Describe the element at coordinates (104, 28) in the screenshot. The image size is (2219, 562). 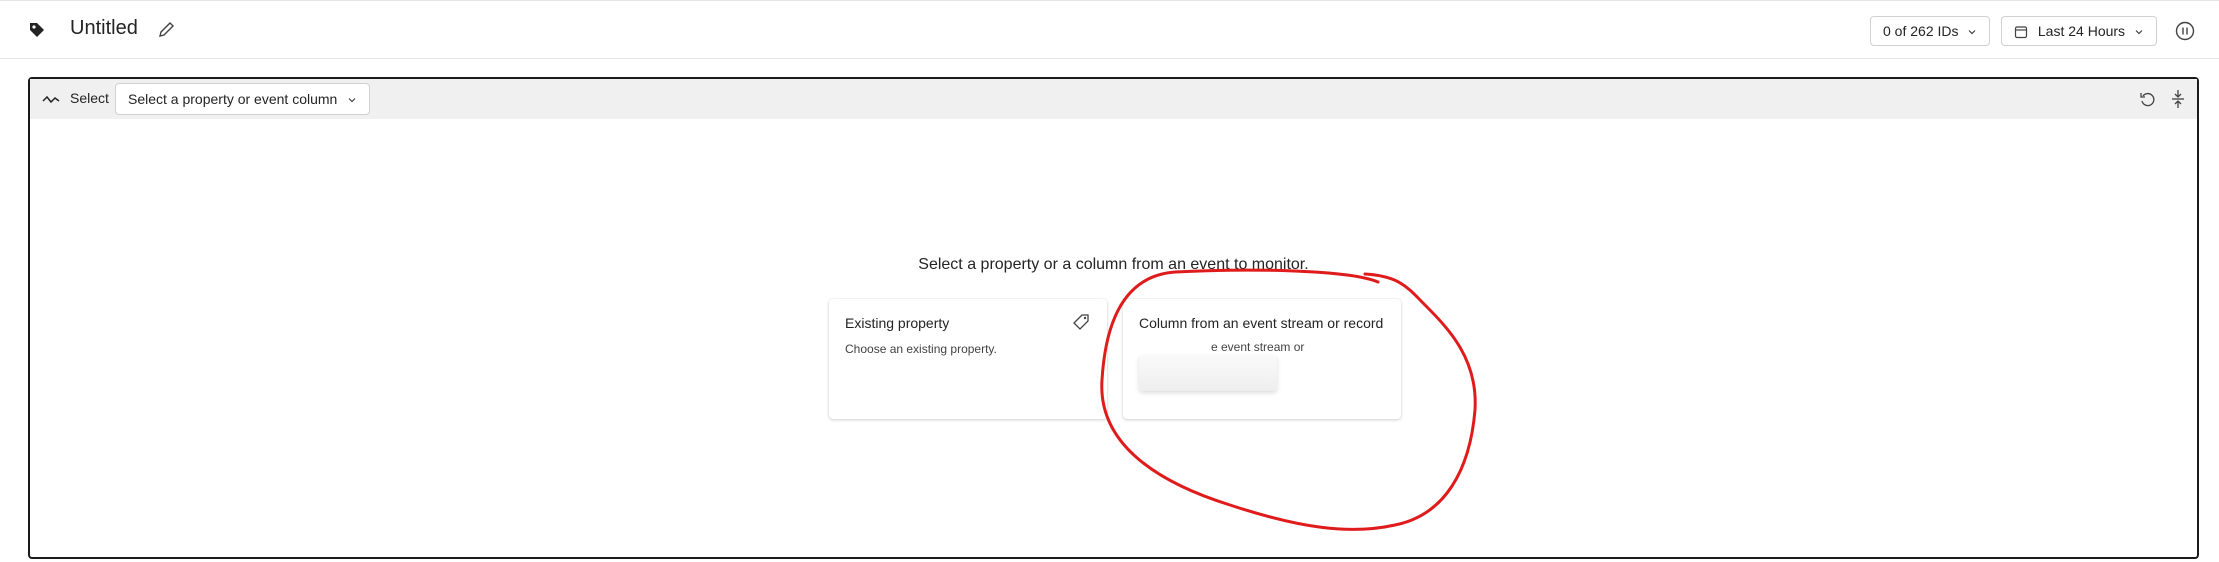
I see `page-title: Untitled` at that location.